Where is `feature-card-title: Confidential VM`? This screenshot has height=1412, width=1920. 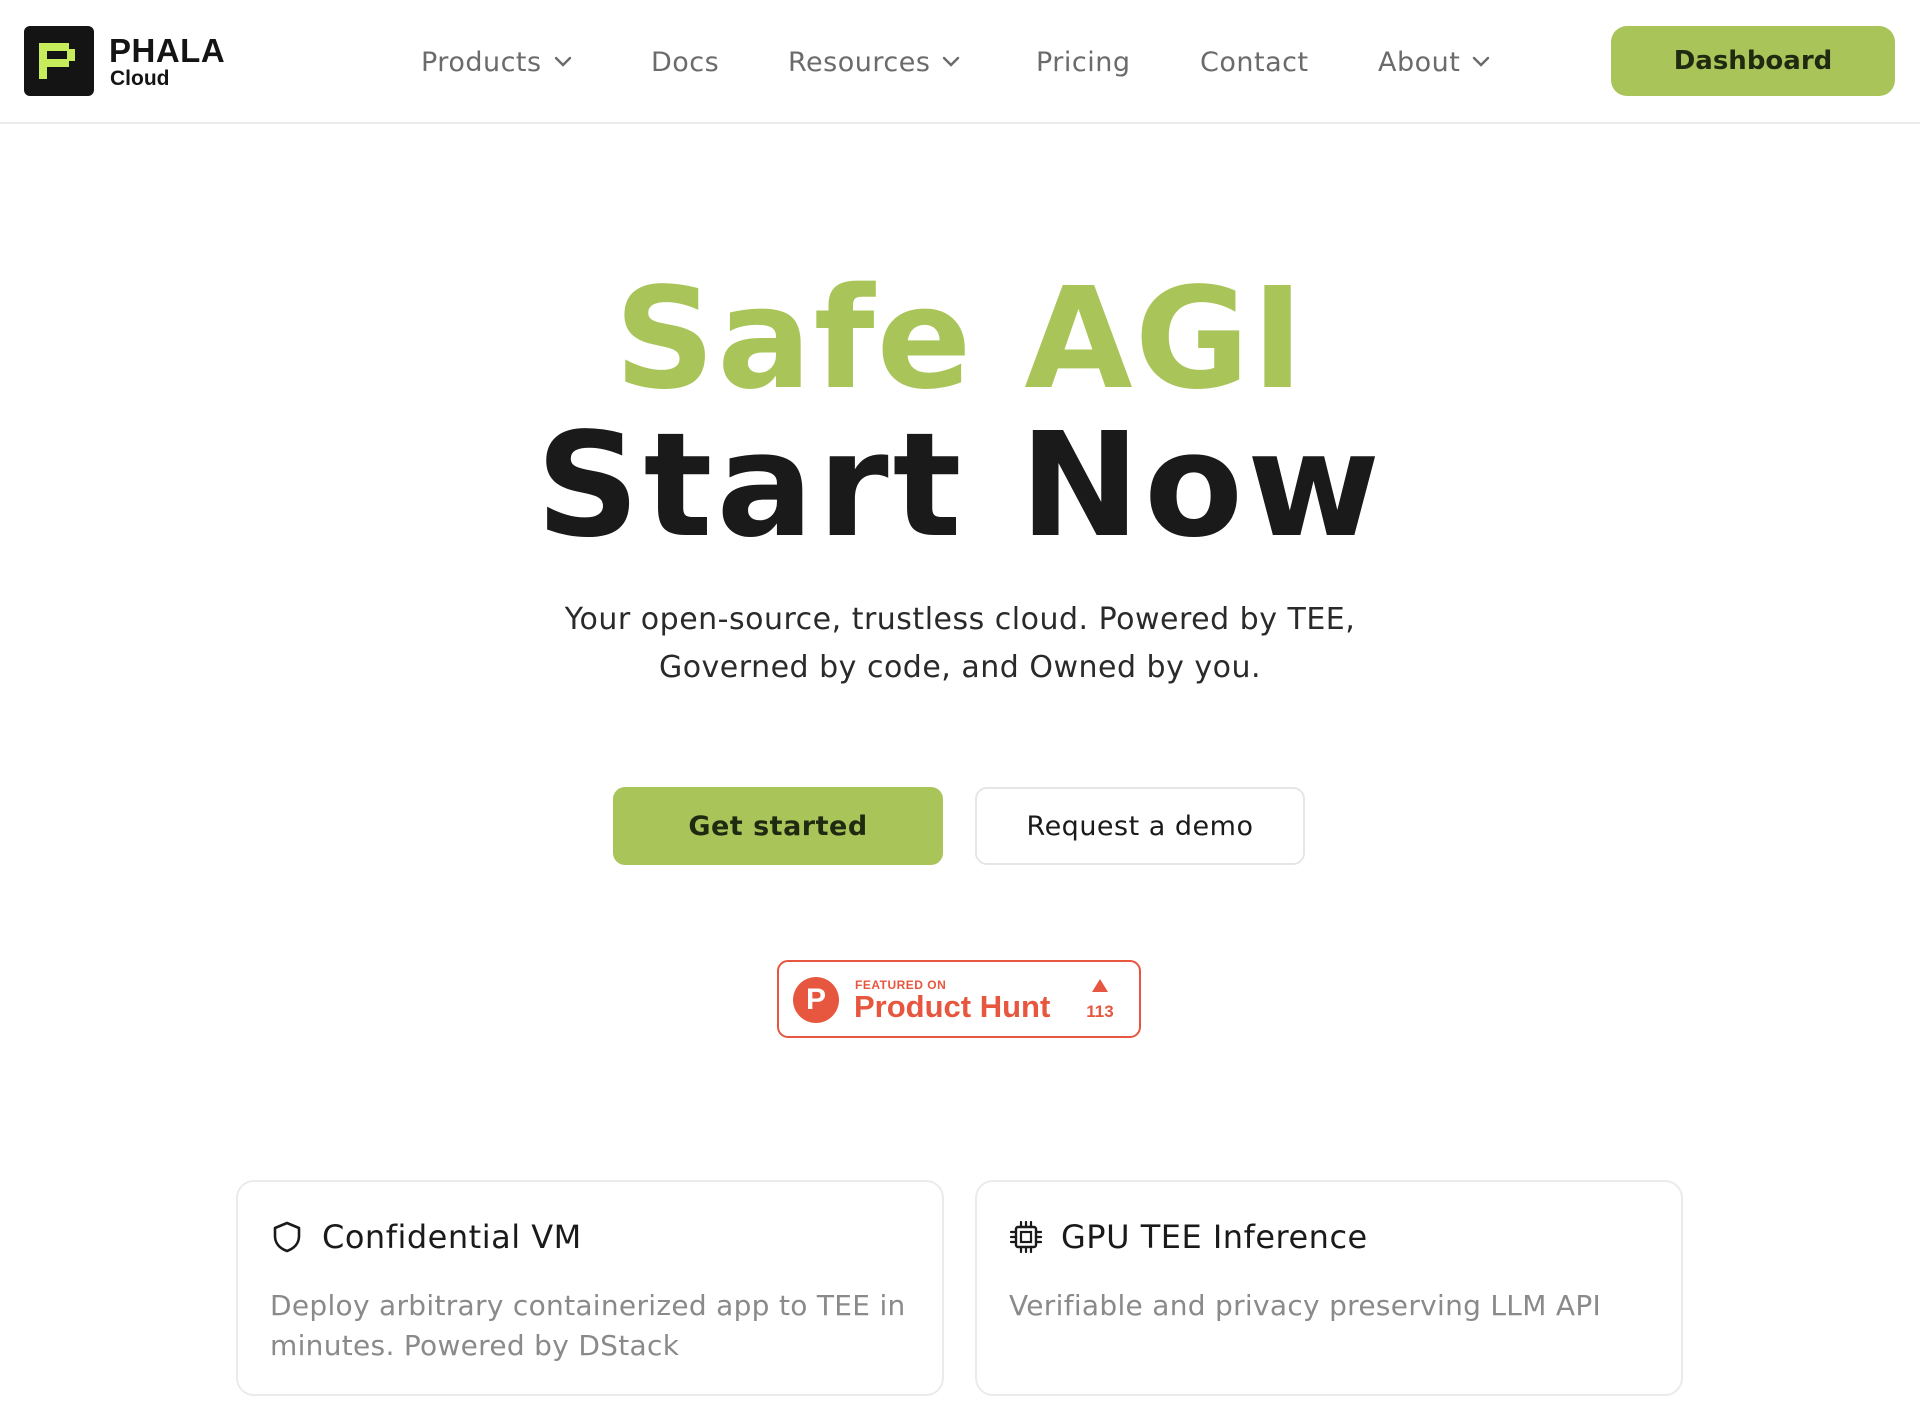
feature-card-title: Confidential VM is located at coordinates (452, 1237).